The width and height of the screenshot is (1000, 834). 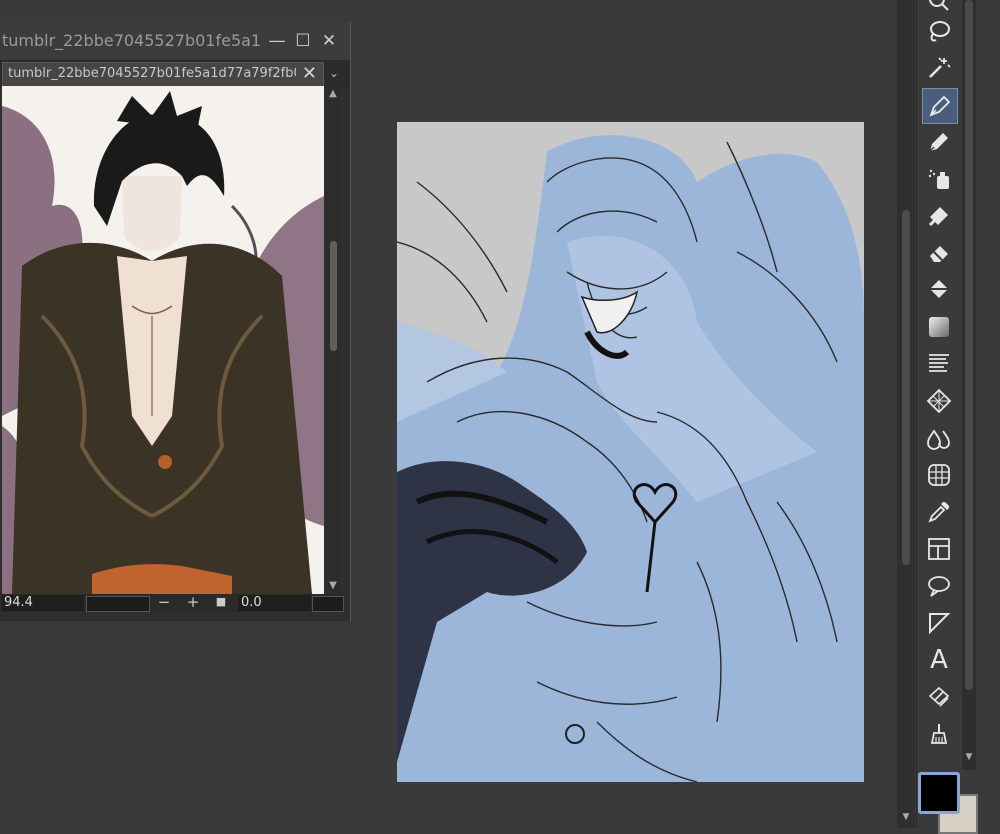 I want to click on eyedropper-icon, so click(x=939, y=512).